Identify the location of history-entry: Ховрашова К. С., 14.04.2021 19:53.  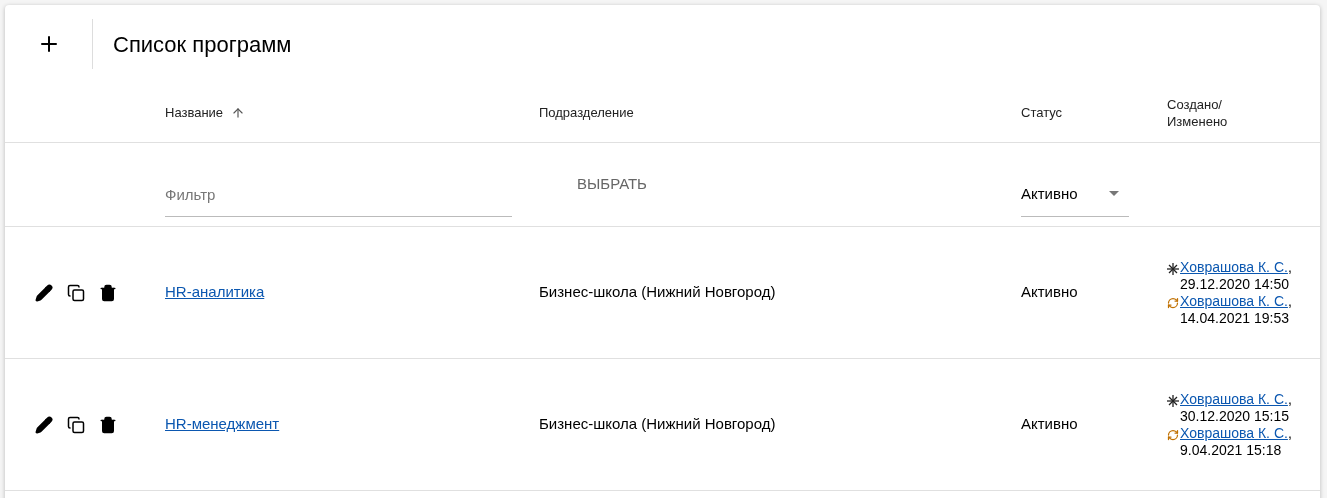
(1236, 309).